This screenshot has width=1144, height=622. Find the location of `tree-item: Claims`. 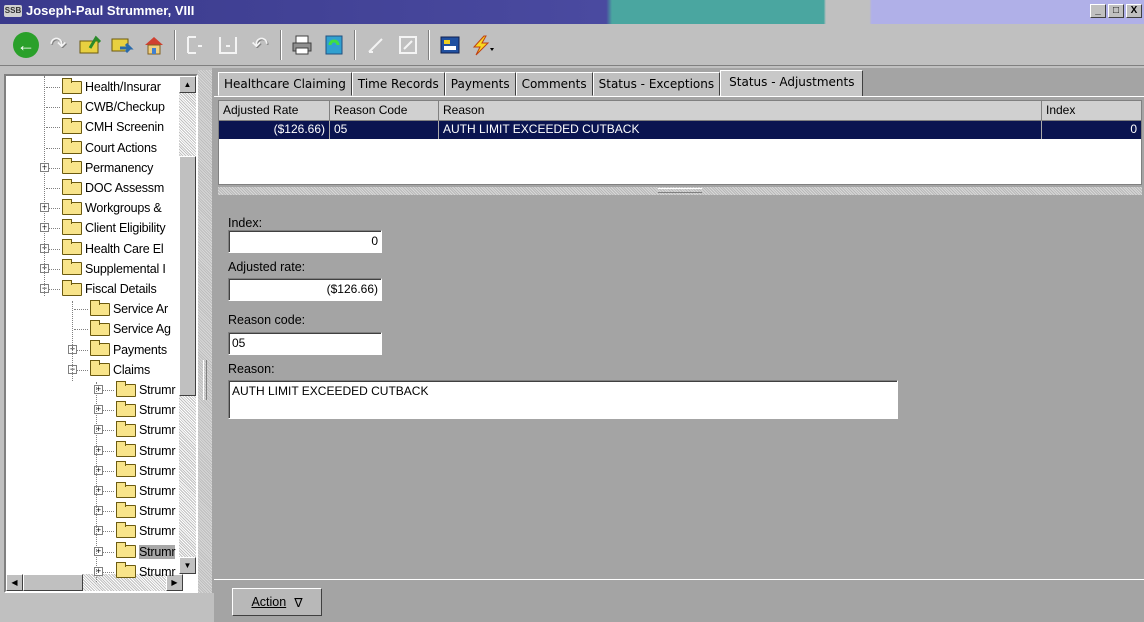

tree-item: Claims is located at coordinates (120, 370).